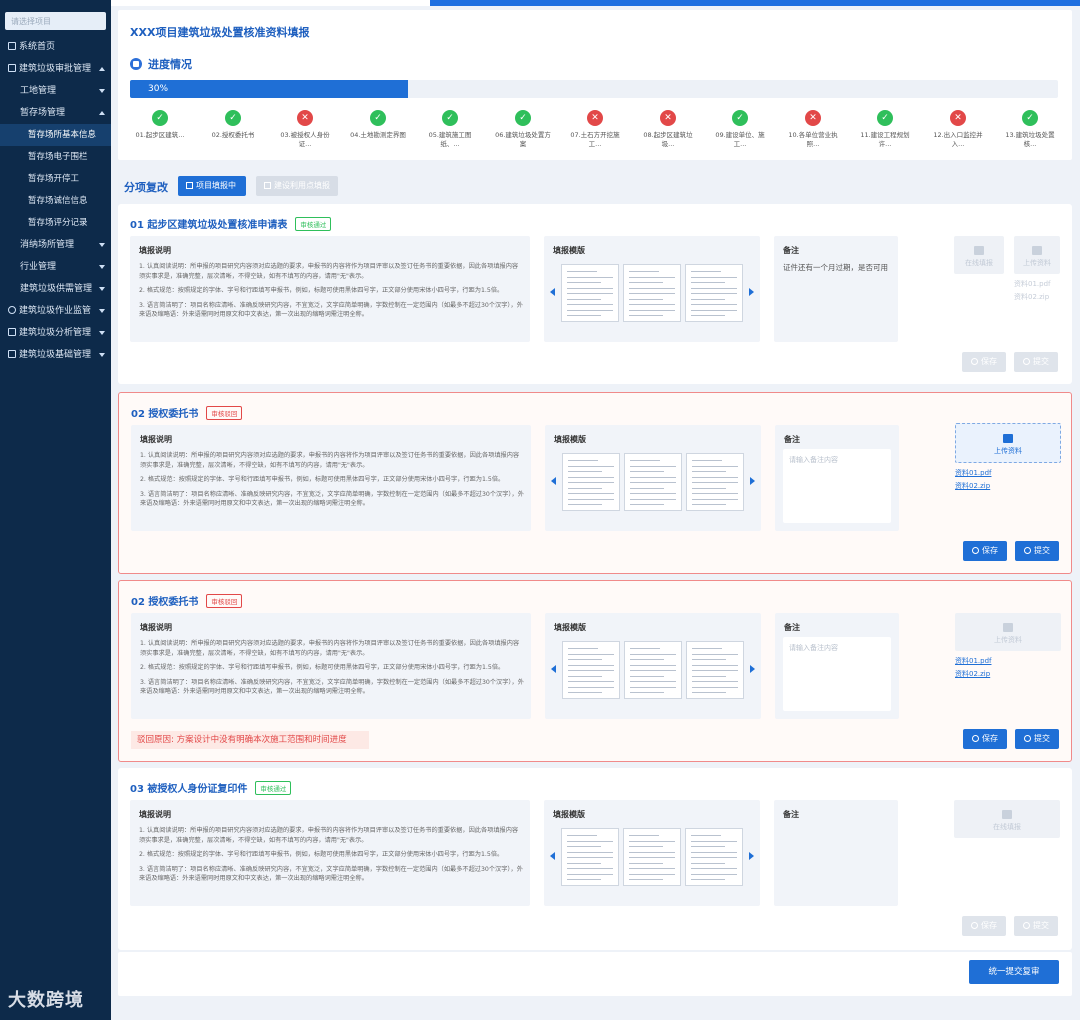 This screenshot has width=1080, height=1020. Describe the element at coordinates (55, 245) in the screenshot. I see `sidebar-item-disposal: 消纳场所管理` at that location.